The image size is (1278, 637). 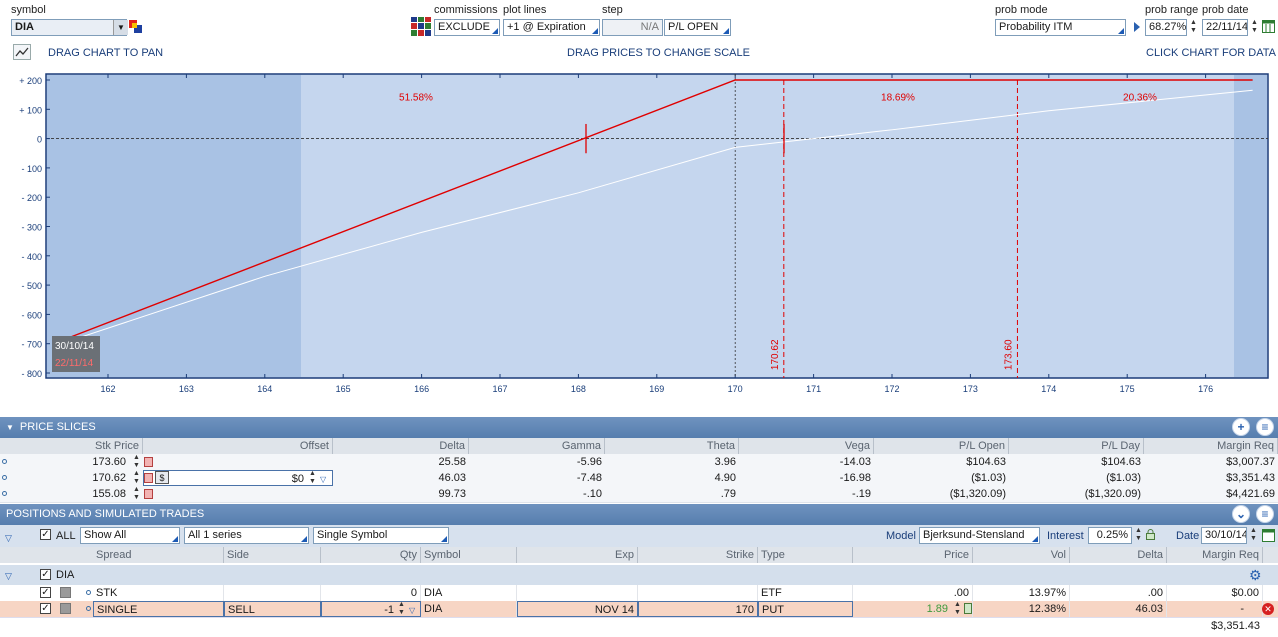 I want to click on symbol-lookup-icon, so click(x=136, y=27).